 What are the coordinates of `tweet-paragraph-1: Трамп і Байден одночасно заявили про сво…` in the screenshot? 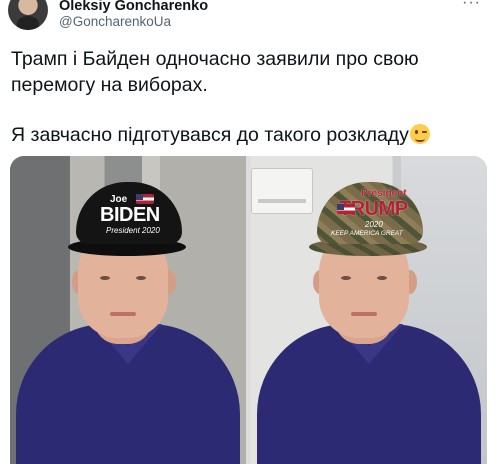 It's located at (215, 72).